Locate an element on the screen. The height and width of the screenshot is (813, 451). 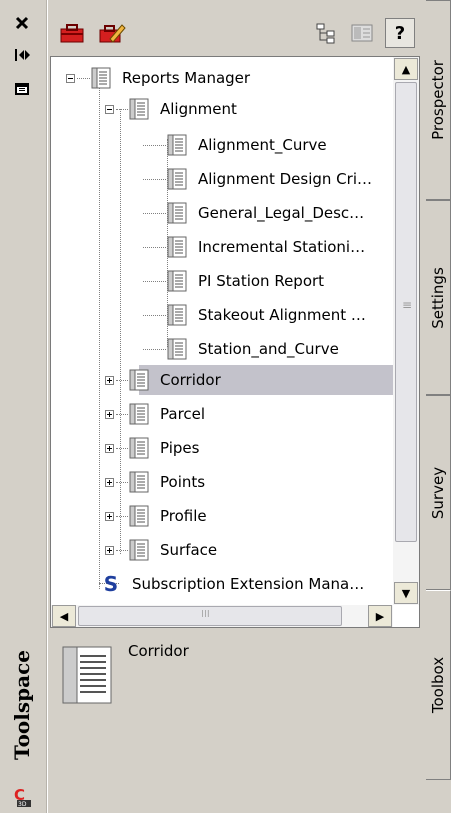
tree-node-pipes: Pipes is located at coordinates (165, 448).